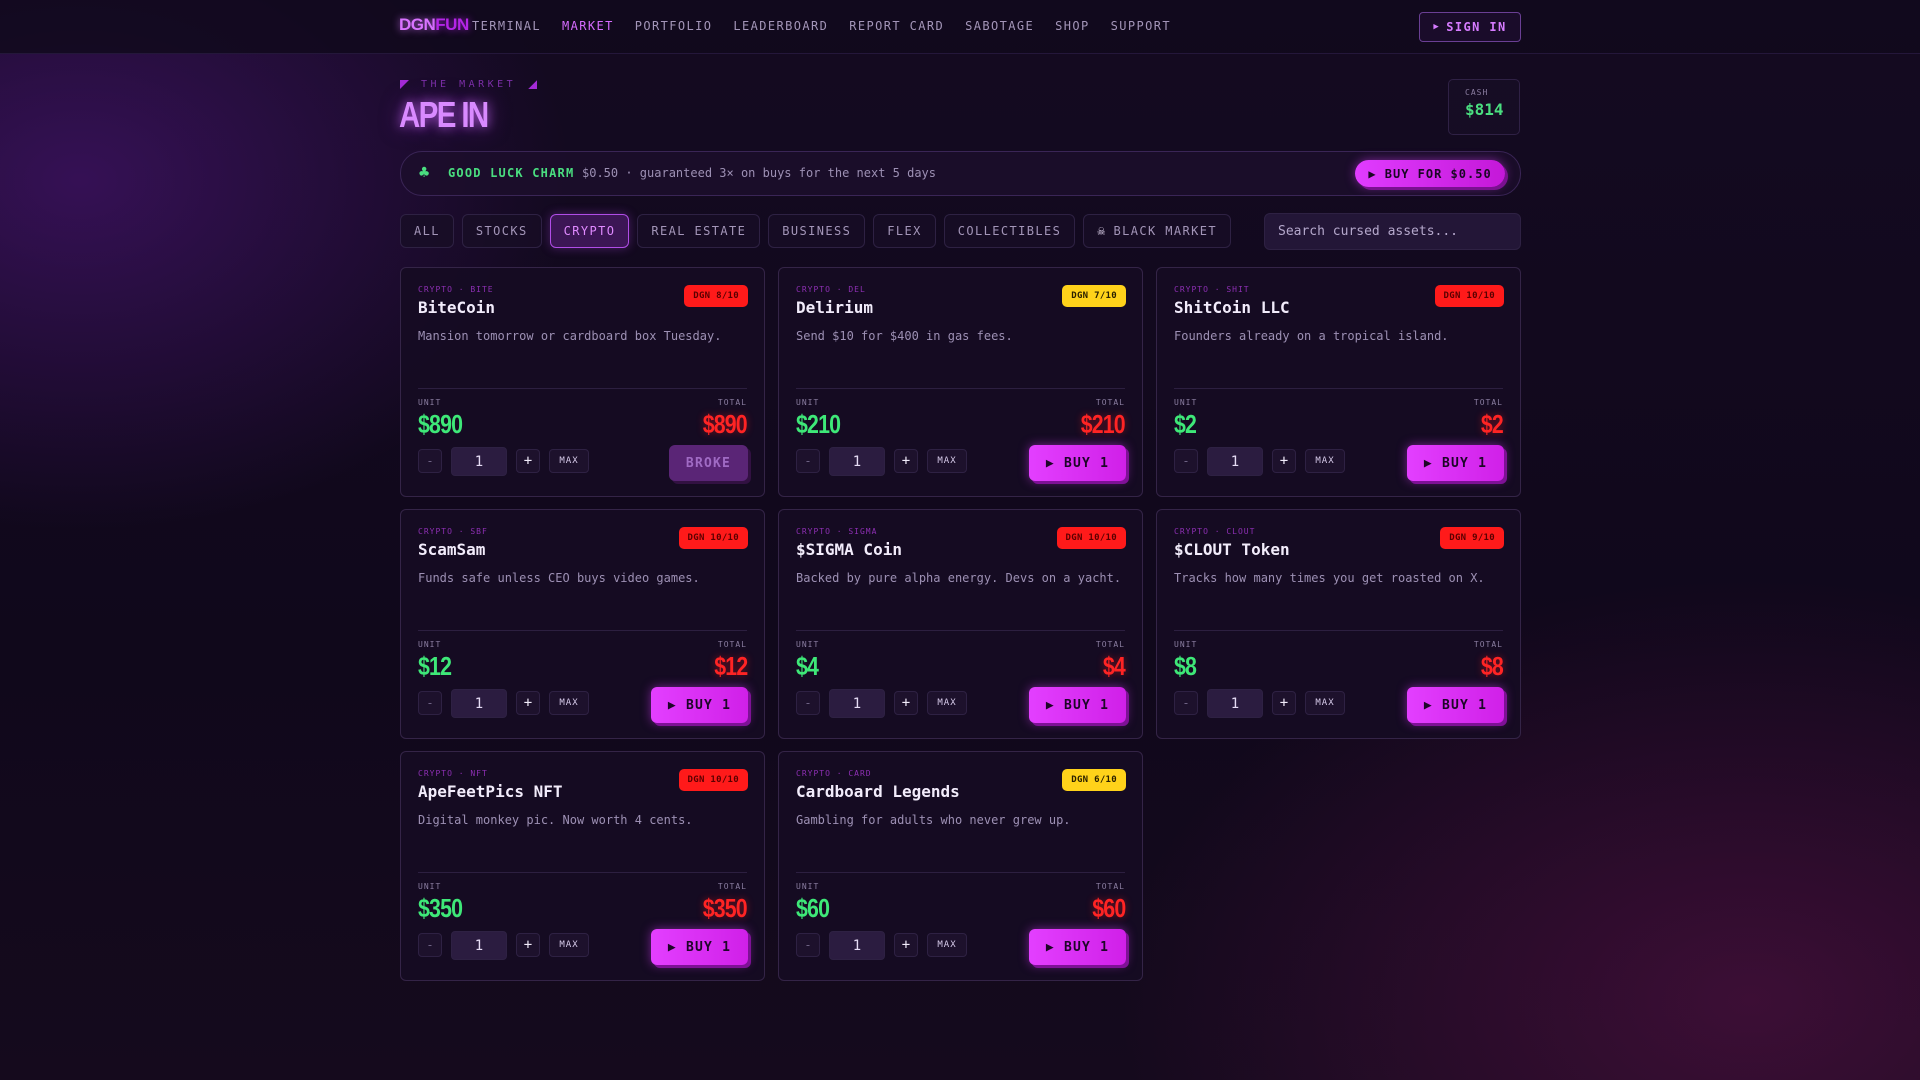 This screenshot has width=1920, height=1080. What do you see at coordinates (1430, 173) in the screenshot?
I see `buy-charm-button: ▶ BUY FOR $0.50` at bounding box center [1430, 173].